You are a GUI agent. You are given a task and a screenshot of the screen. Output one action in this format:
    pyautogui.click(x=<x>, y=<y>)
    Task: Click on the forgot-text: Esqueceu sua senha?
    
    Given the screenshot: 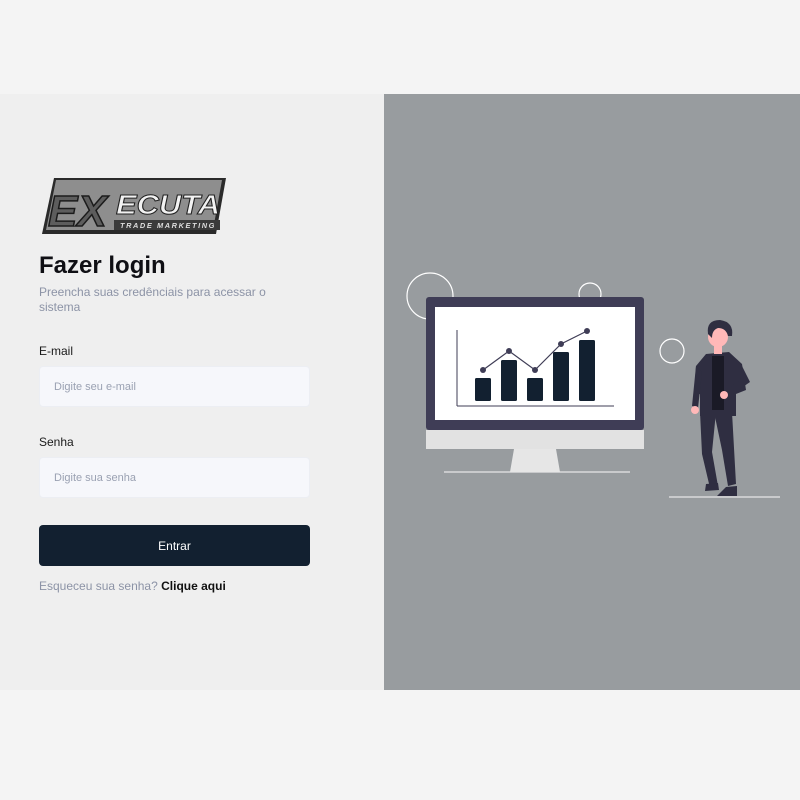 What is the action you would take?
    pyautogui.click(x=98, y=586)
    